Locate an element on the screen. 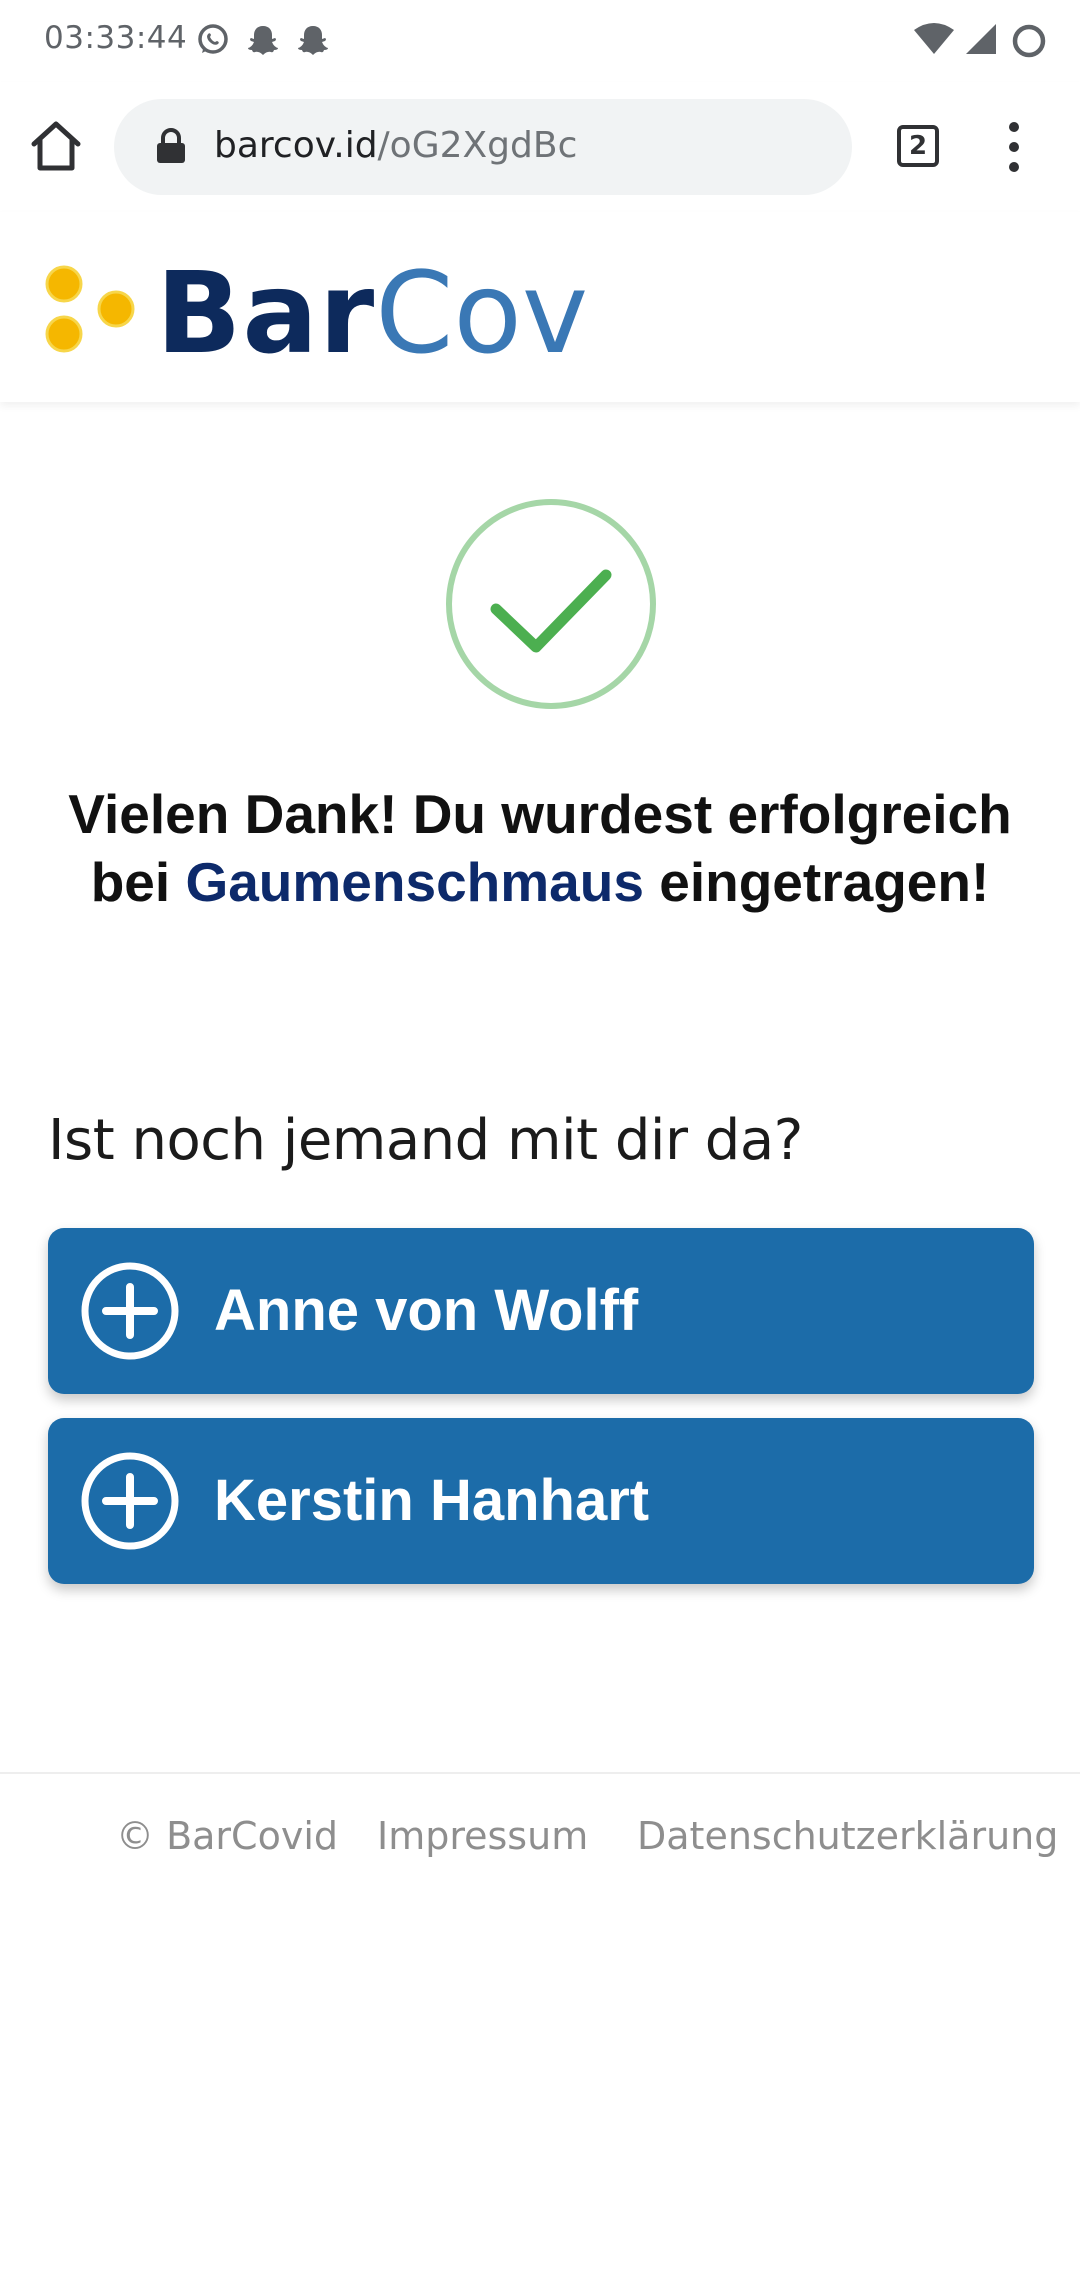 This screenshot has width=1080, height=2282. headline-suffix: eingetragen! is located at coordinates (816, 882).